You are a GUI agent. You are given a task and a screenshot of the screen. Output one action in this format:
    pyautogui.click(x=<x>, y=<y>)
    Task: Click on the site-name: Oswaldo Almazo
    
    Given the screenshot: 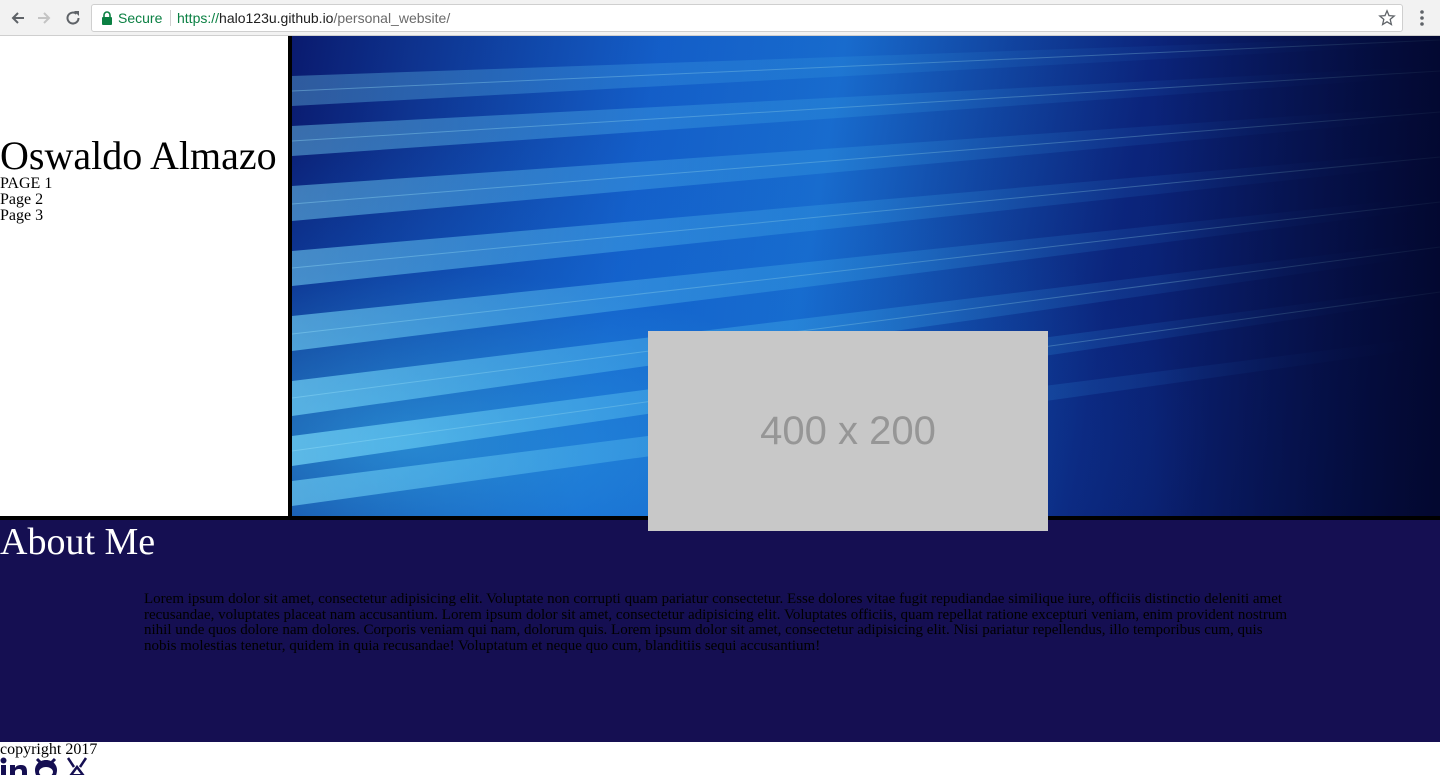 What is the action you would take?
    pyautogui.click(x=138, y=155)
    